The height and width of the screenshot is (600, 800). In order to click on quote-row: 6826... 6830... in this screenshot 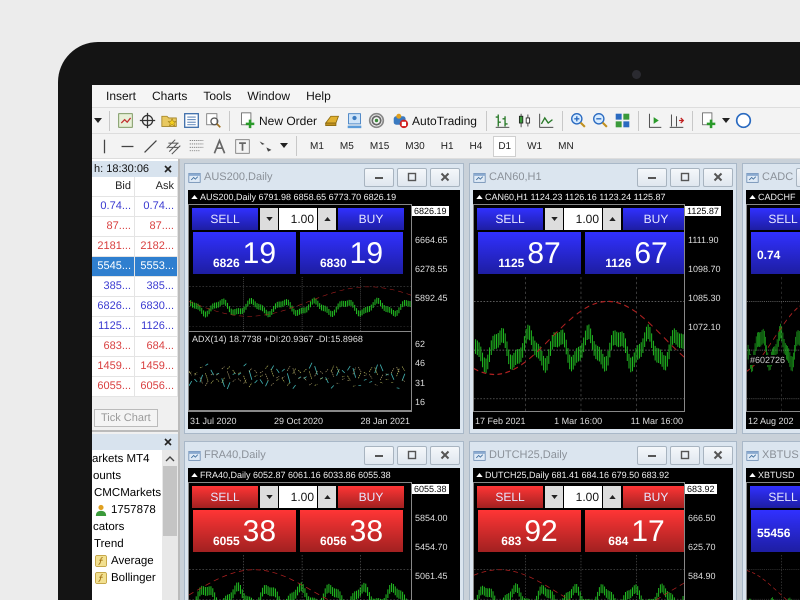, I will do `click(135, 307)`.